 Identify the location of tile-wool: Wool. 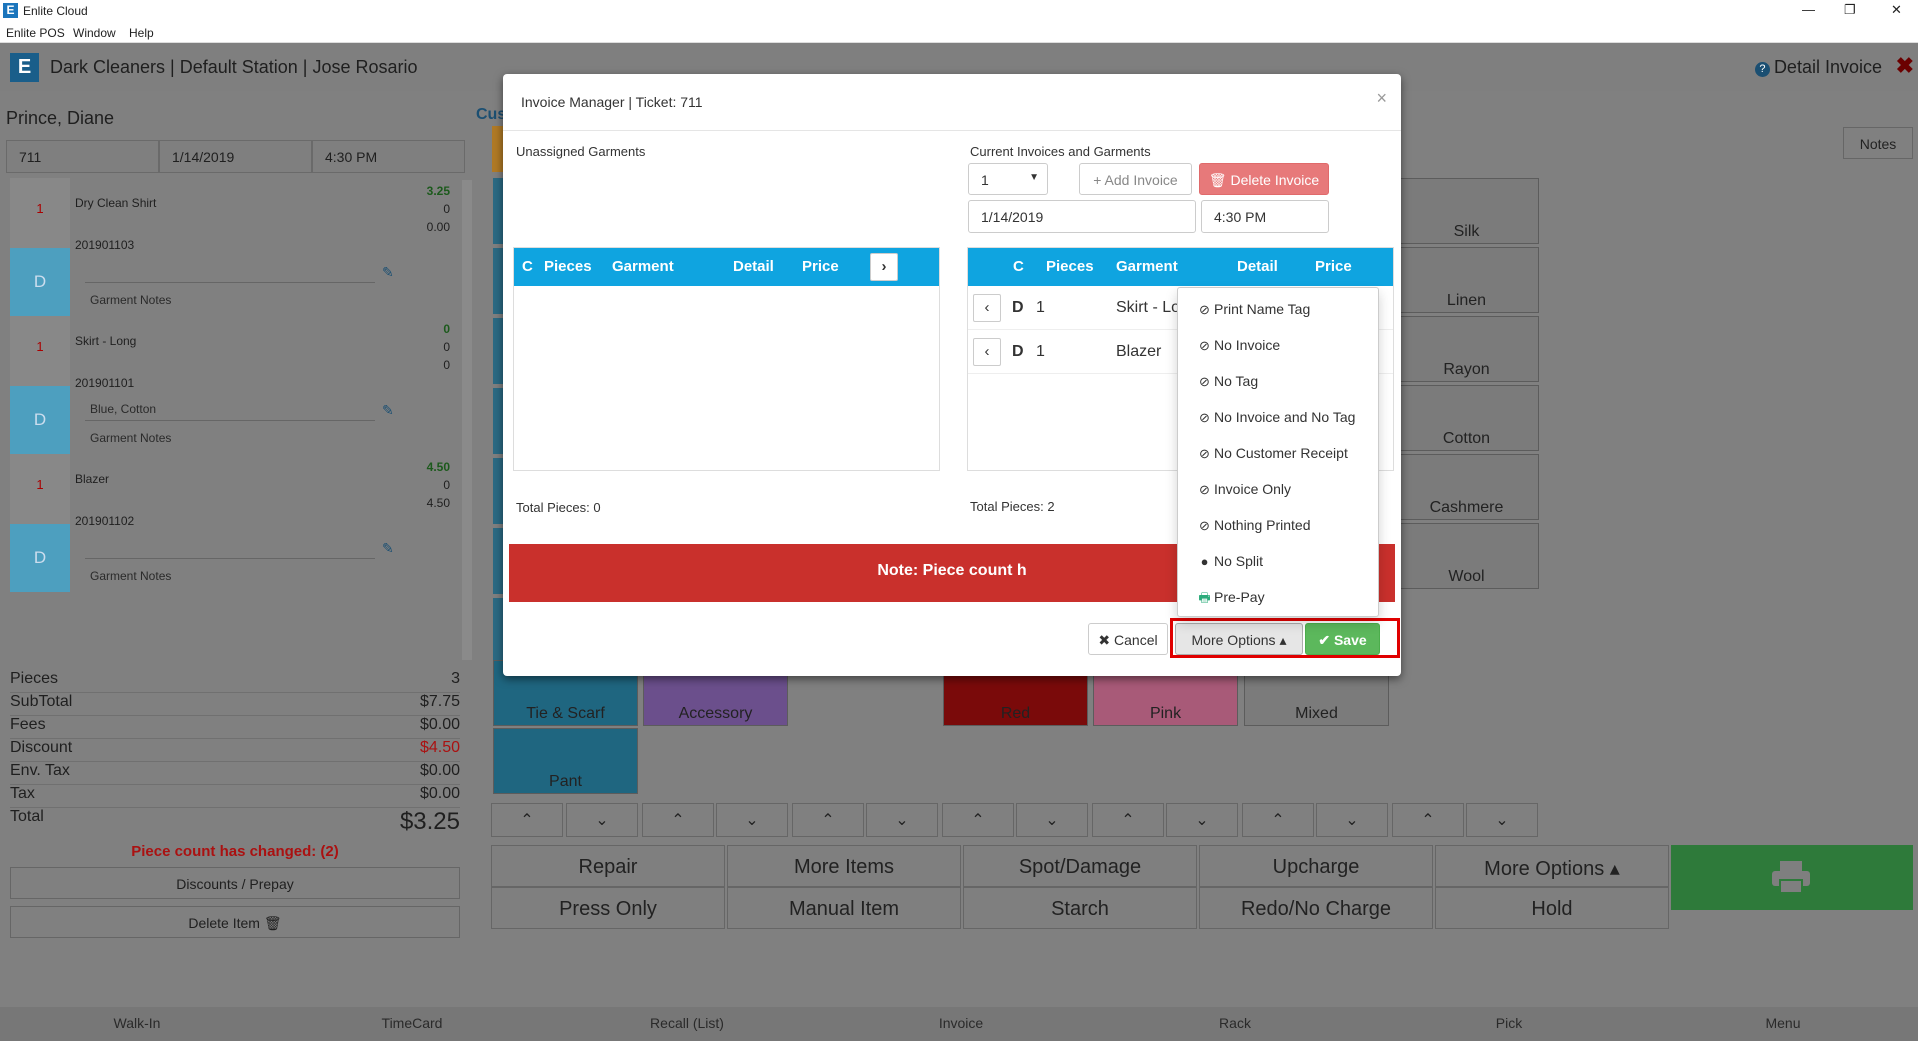
(1466, 556).